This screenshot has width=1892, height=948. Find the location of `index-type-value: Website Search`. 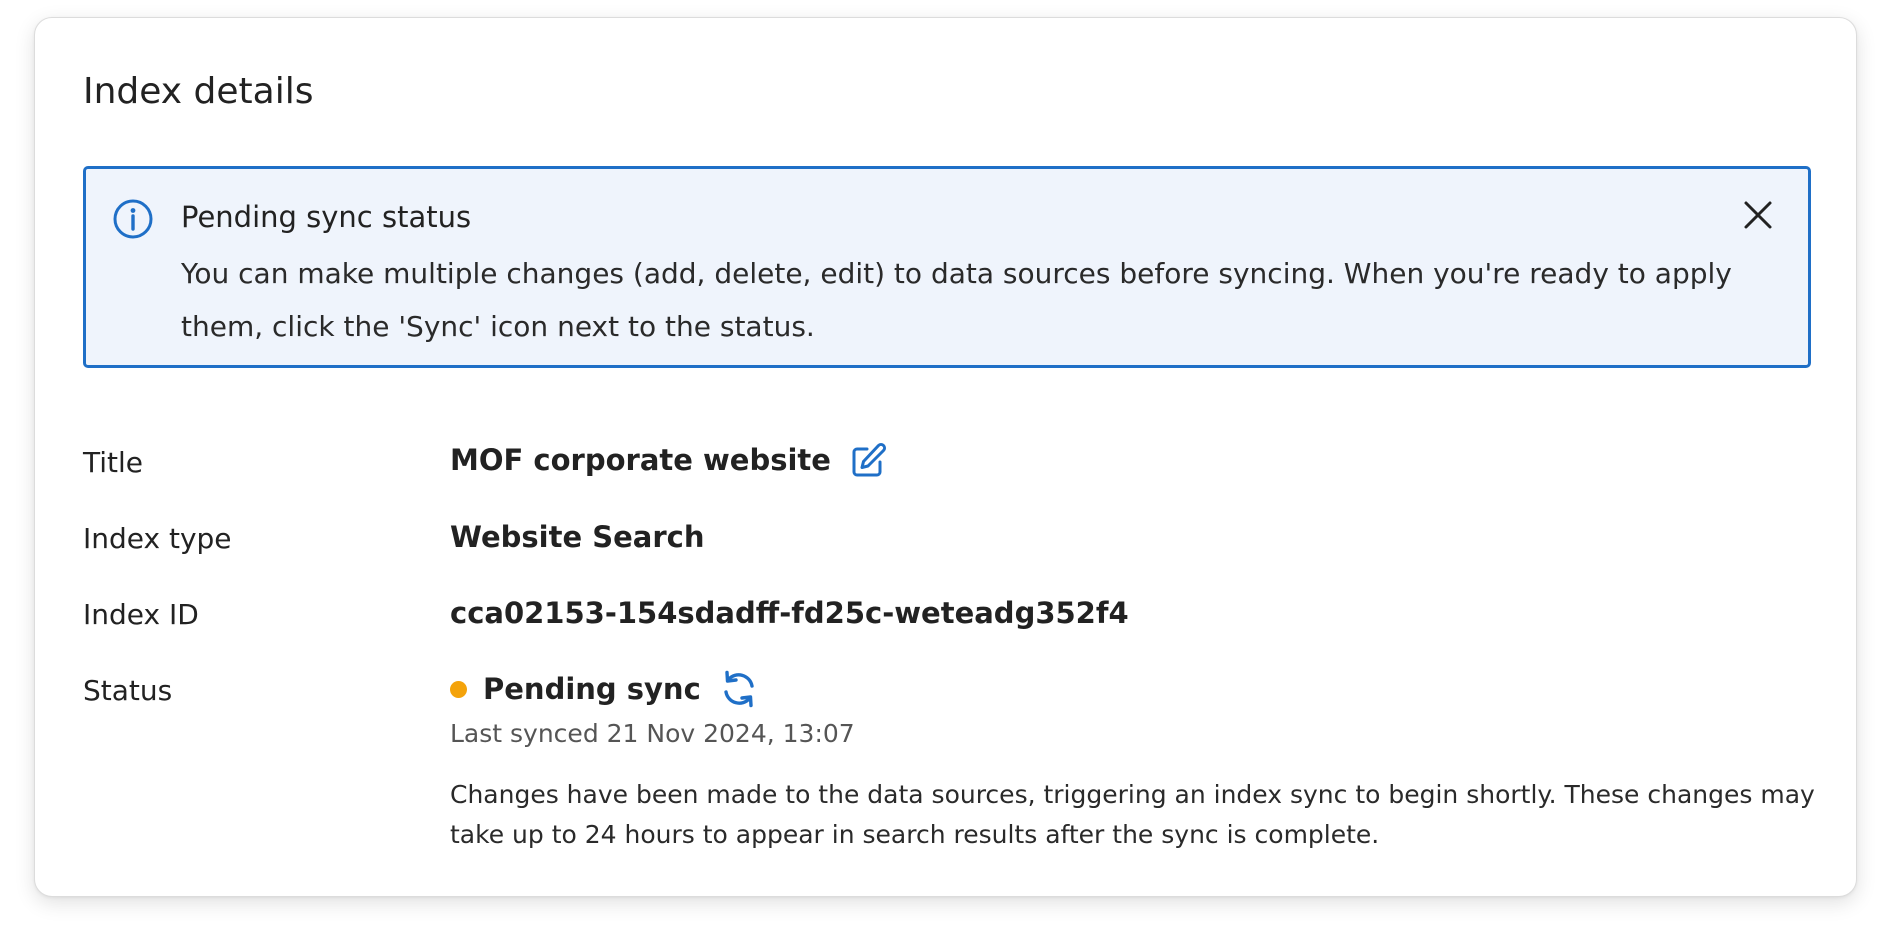

index-type-value: Website Search is located at coordinates (577, 537).